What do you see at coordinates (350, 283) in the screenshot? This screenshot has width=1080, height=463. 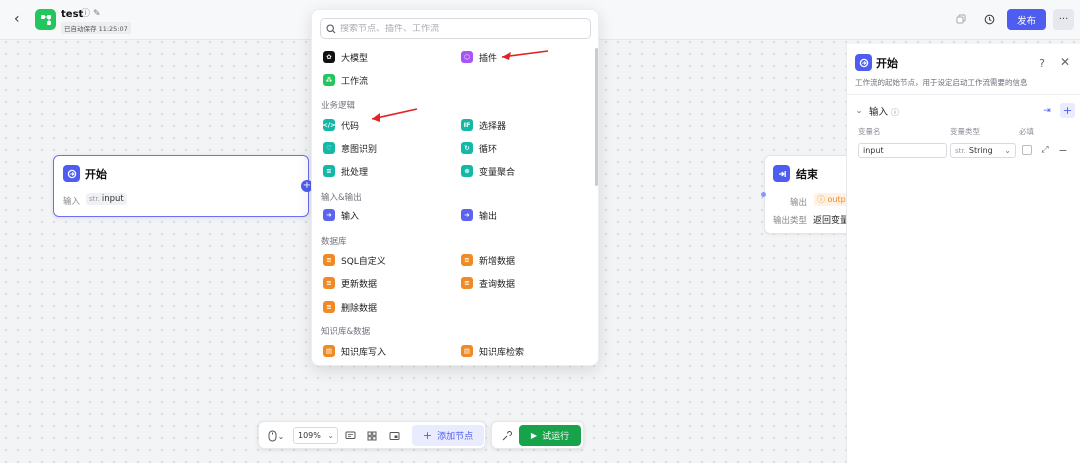 I see `picker-item-update-data: ≡ 更新数据` at bounding box center [350, 283].